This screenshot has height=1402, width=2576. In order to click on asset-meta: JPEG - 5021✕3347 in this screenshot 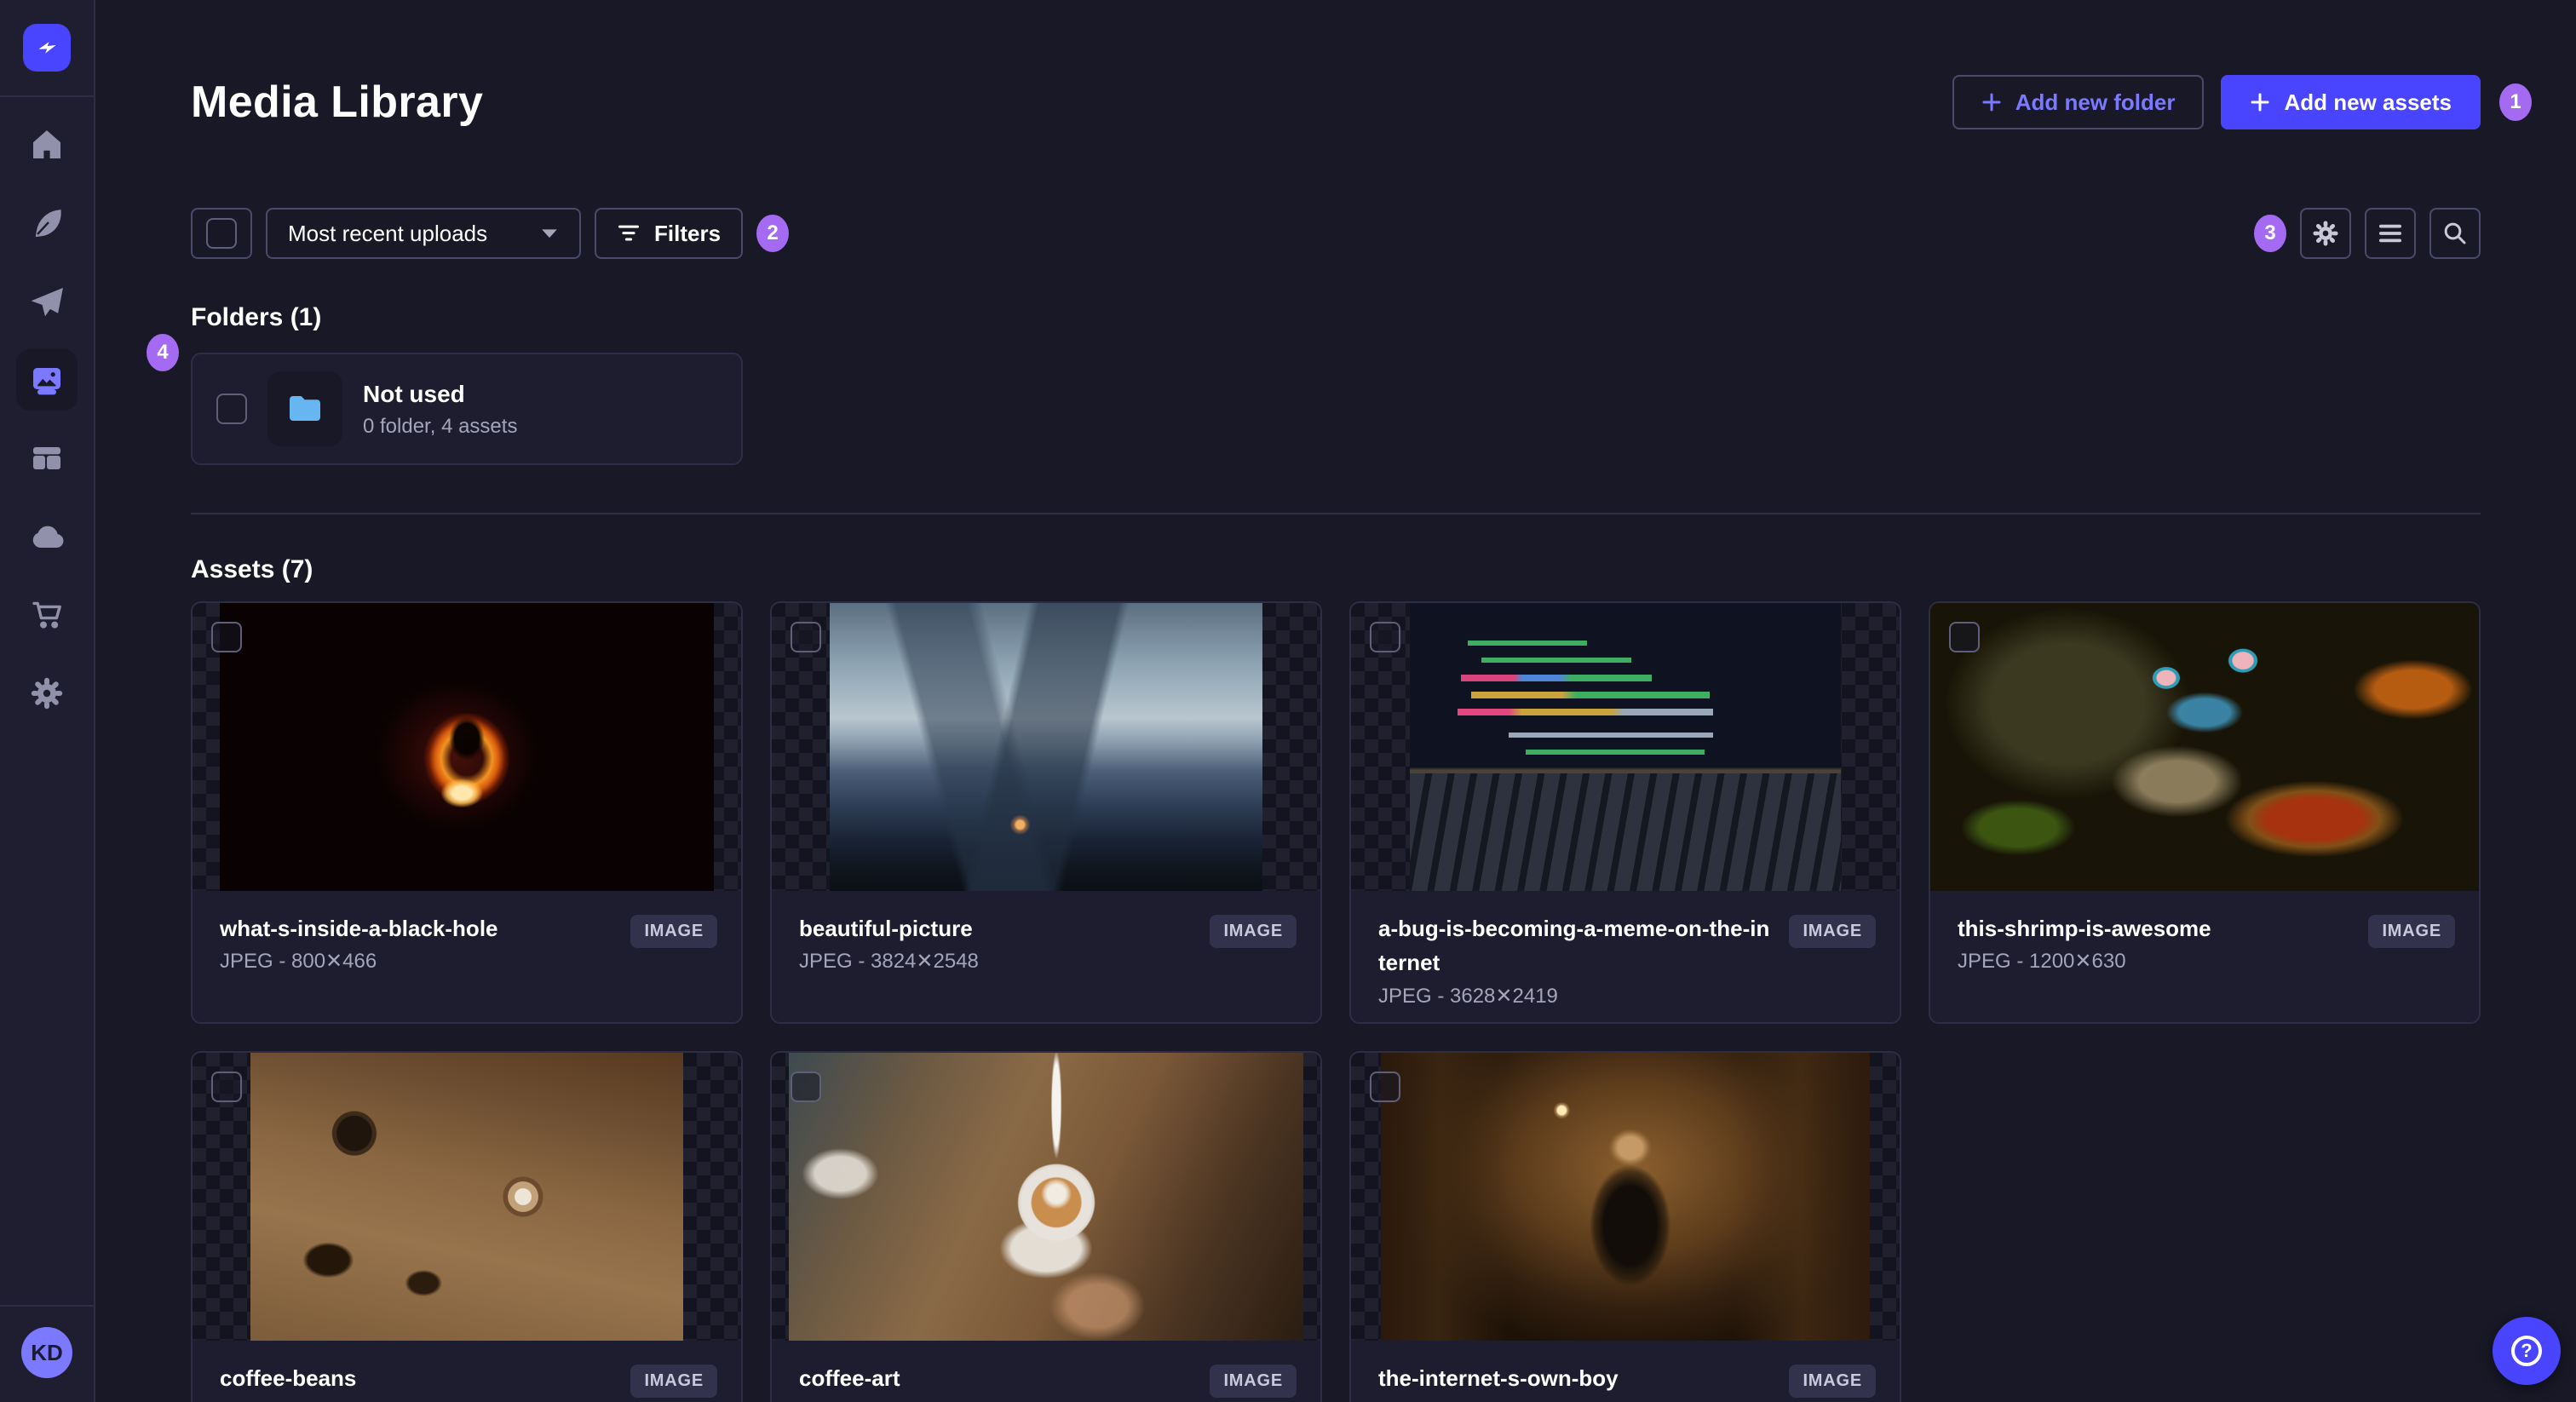, I will do `click(417, 1400)`.